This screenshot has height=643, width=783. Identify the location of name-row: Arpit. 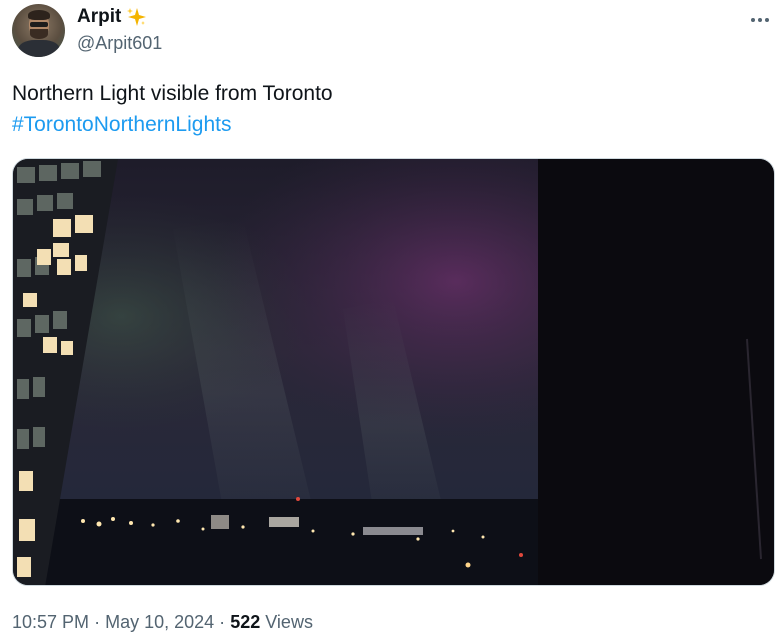
(112, 17).